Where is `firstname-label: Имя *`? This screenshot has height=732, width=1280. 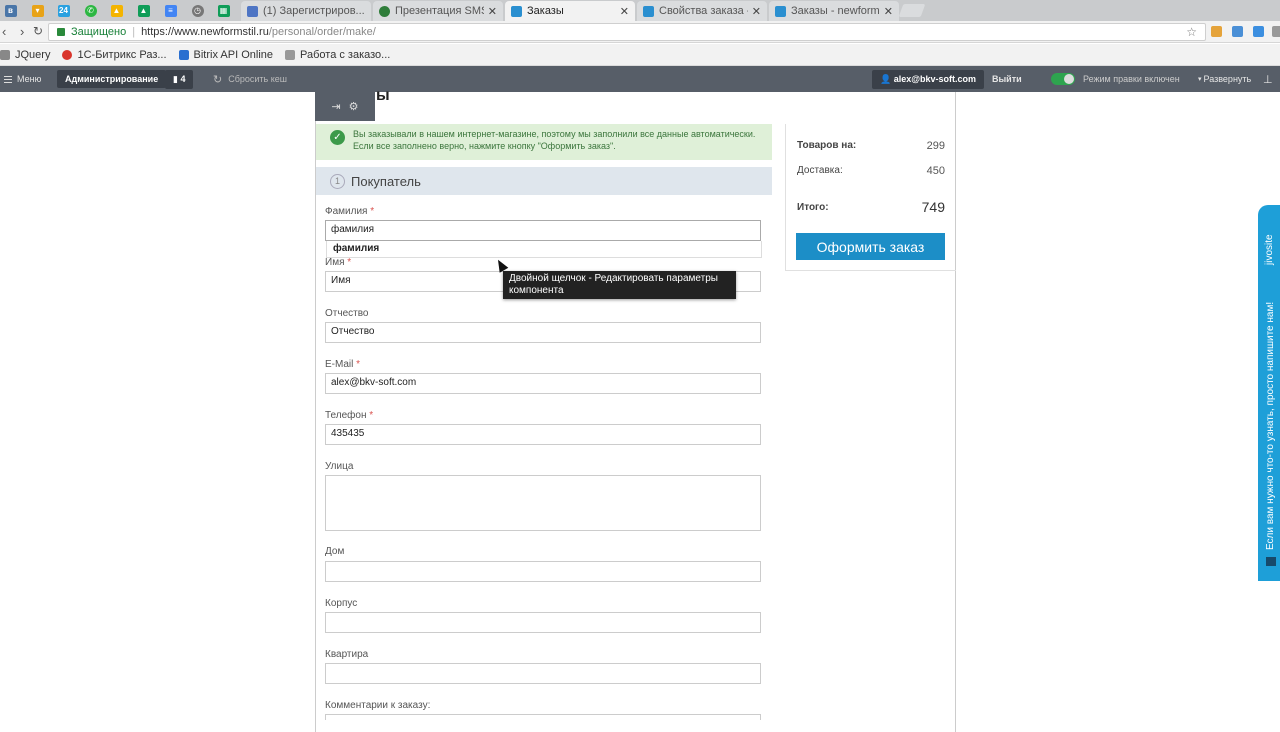 firstname-label: Имя * is located at coordinates (338, 262).